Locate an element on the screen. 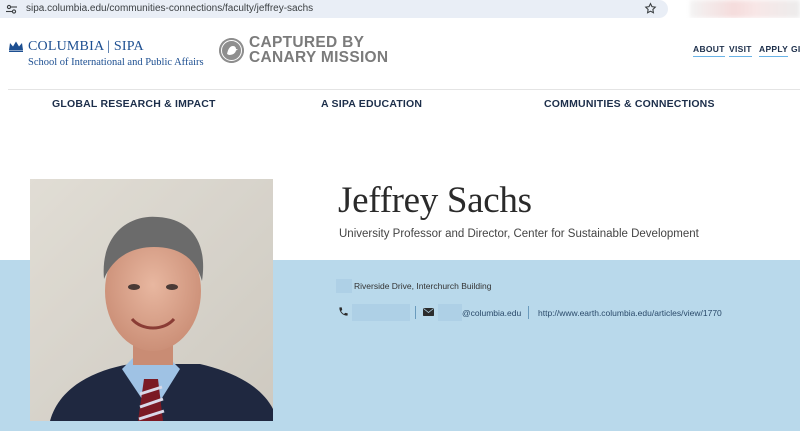 The image size is (800, 431). canary-mission-overlay: CAPTURED BY CANARY MISSION is located at coordinates (319, 50).